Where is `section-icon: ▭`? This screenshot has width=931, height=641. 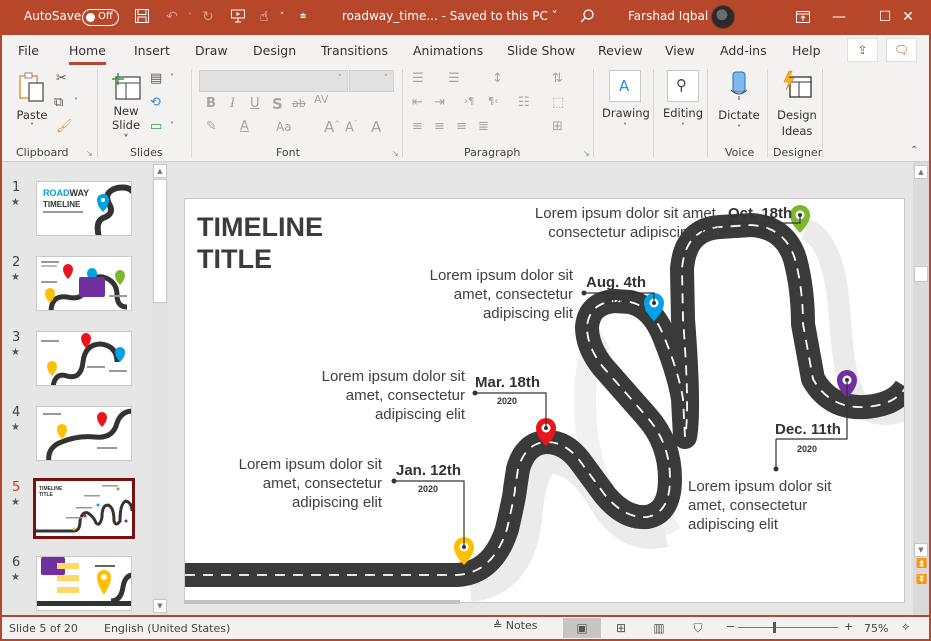
section-icon: ▭ is located at coordinates (156, 126).